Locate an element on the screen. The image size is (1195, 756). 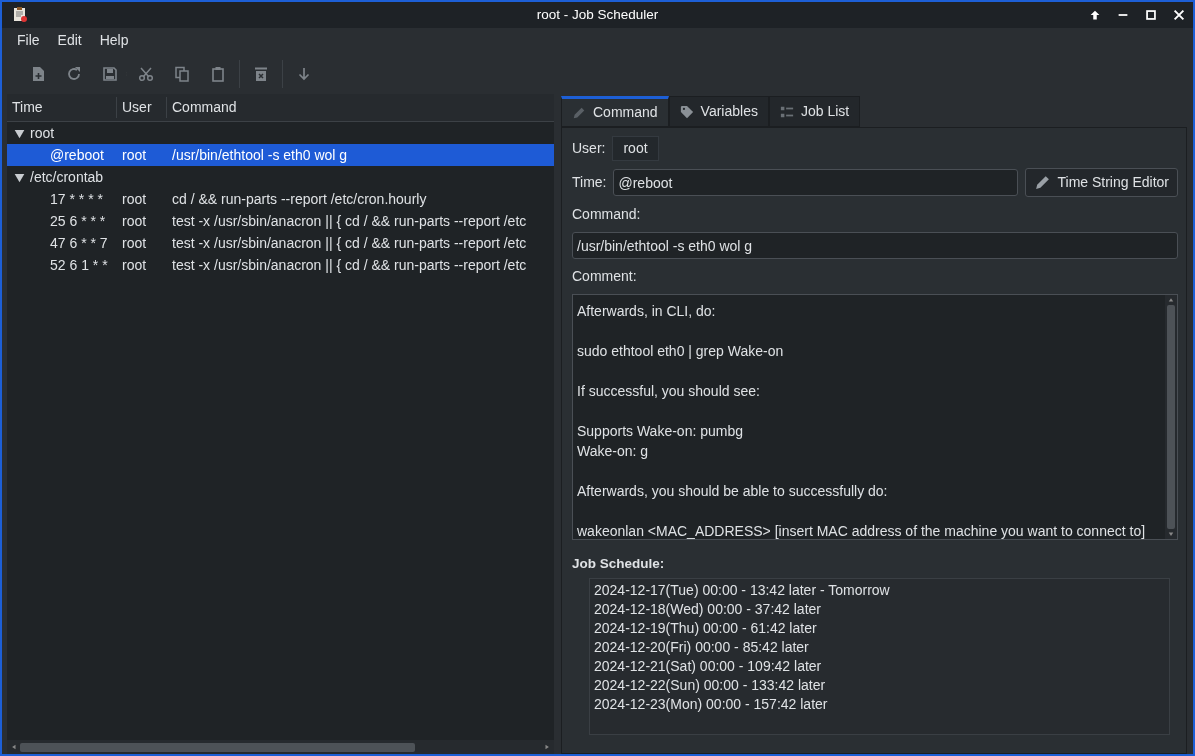
tree-group-label: root is located at coordinates (42, 133).